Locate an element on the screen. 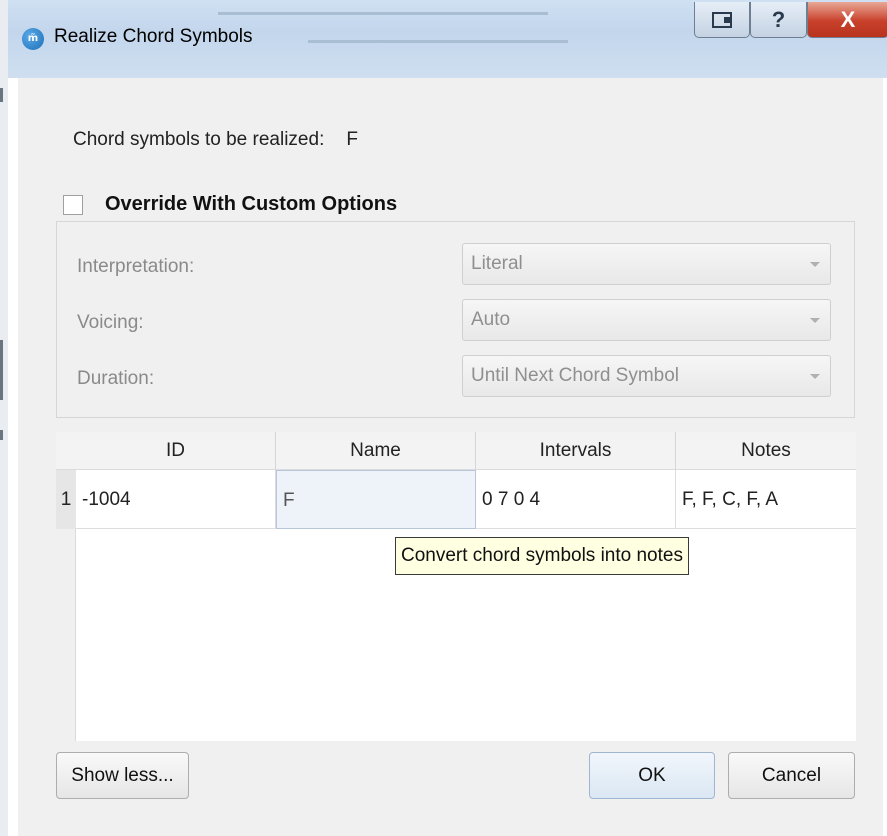  cell-intervals: 0 7 0 4 is located at coordinates (576, 499).